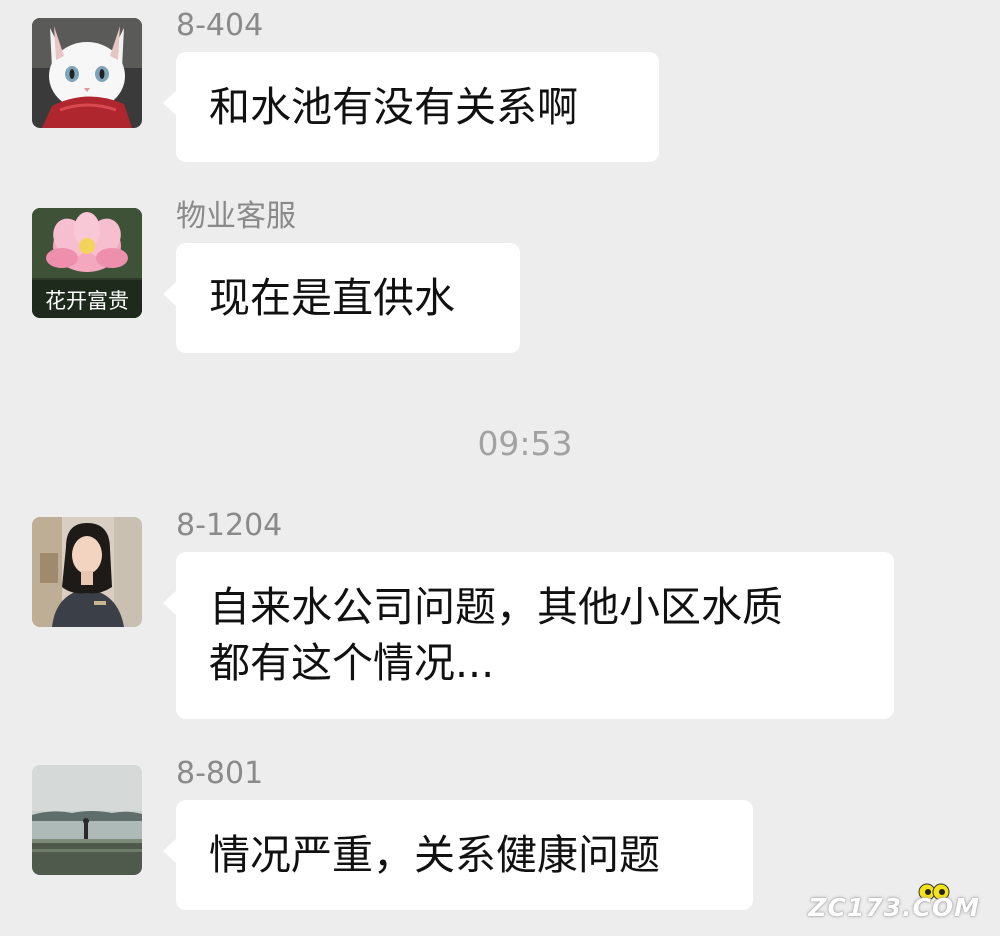 Image resolution: width=1000 pixels, height=936 pixels. I want to click on message-bubble: 情况严重，关系健康问题, so click(458, 855).